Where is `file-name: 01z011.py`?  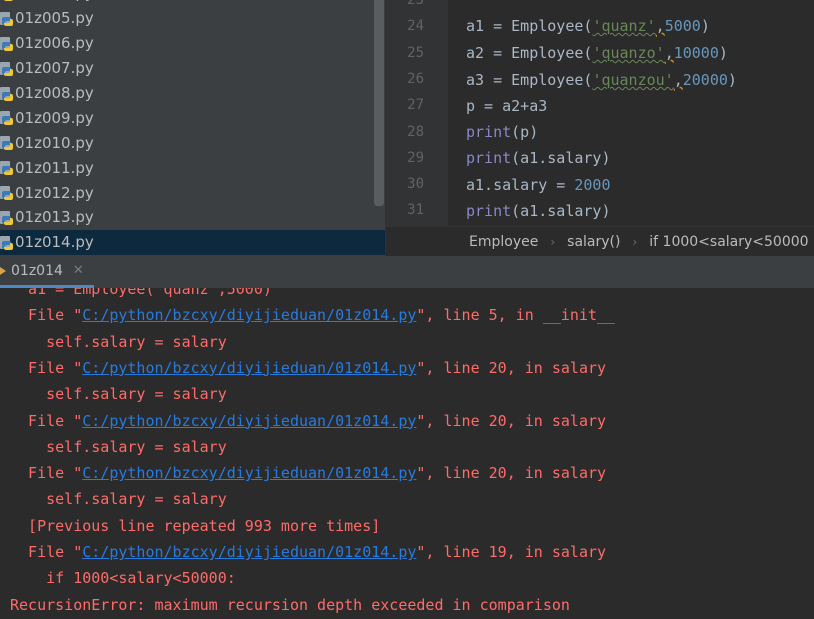
file-name: 01z011.py is located at coordinates (54, 167).